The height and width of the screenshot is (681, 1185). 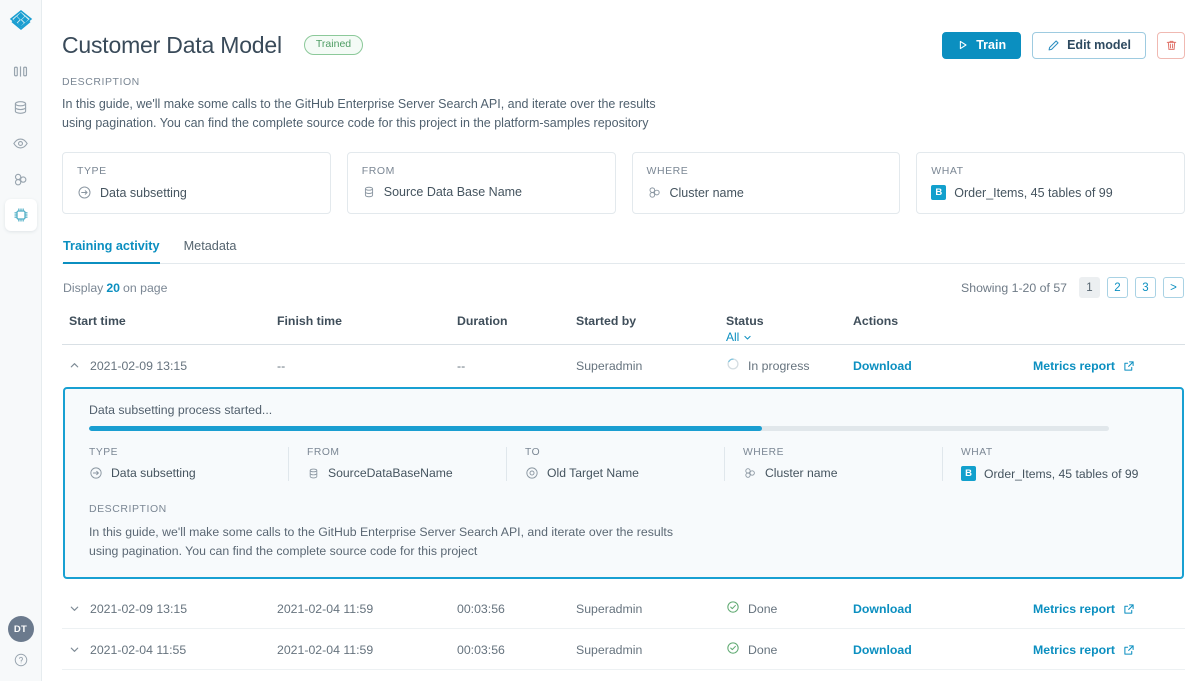 I want to click on th-finish-time: Finish time, so click(x=367, y=327).